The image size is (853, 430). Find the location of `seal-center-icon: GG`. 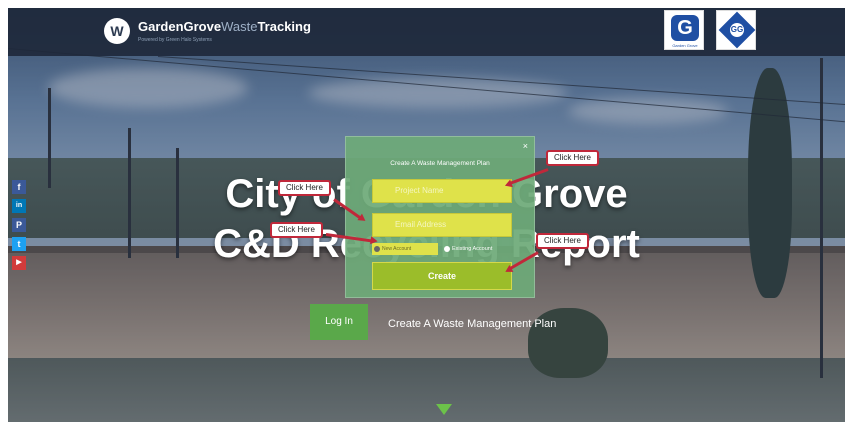

seal-center-icon: GG is located at coordinates (737, 30).